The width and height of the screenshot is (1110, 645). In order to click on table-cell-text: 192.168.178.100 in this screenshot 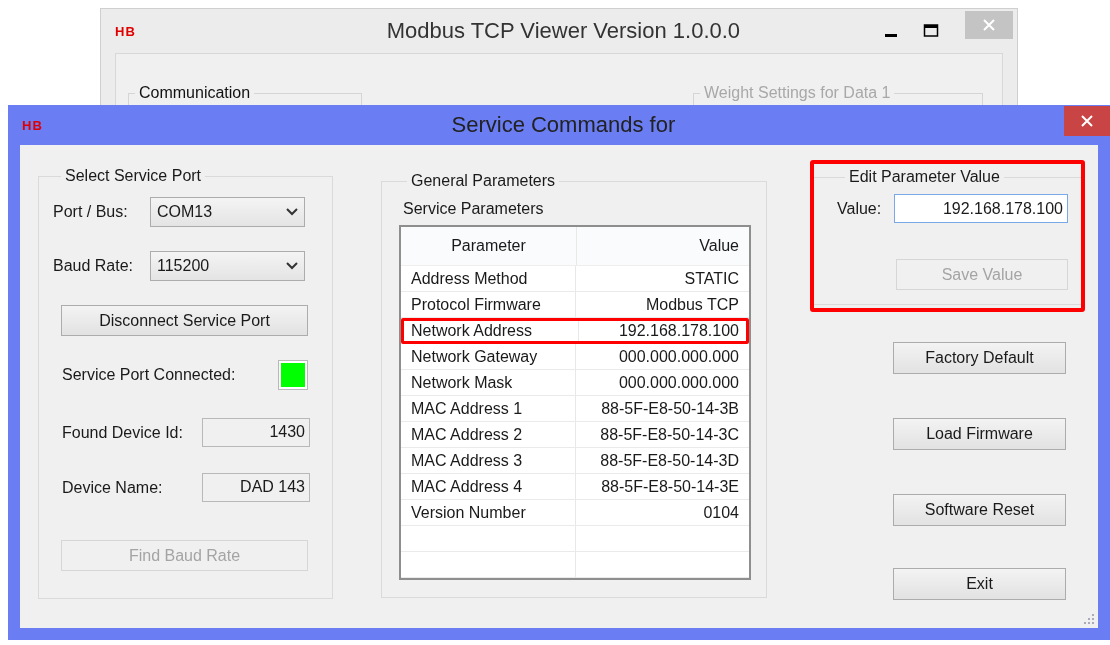, I will do `click(678, 331)`.